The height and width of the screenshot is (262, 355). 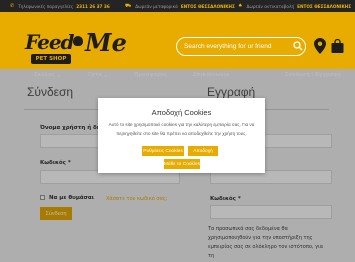 What do you see at coordinates (106, 42) in the screenshot?
I see `logo-me: Me` at bounding box center [106, 42].